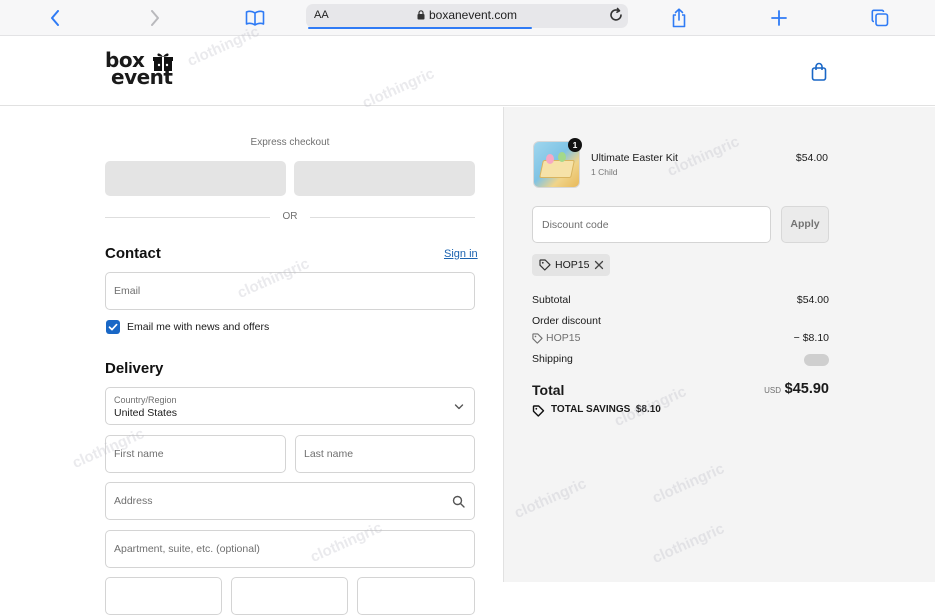 The width and height of the screenshot is (935, 615). I want to click on item-name: Ultimate Easter Kit, so click(634, 158).